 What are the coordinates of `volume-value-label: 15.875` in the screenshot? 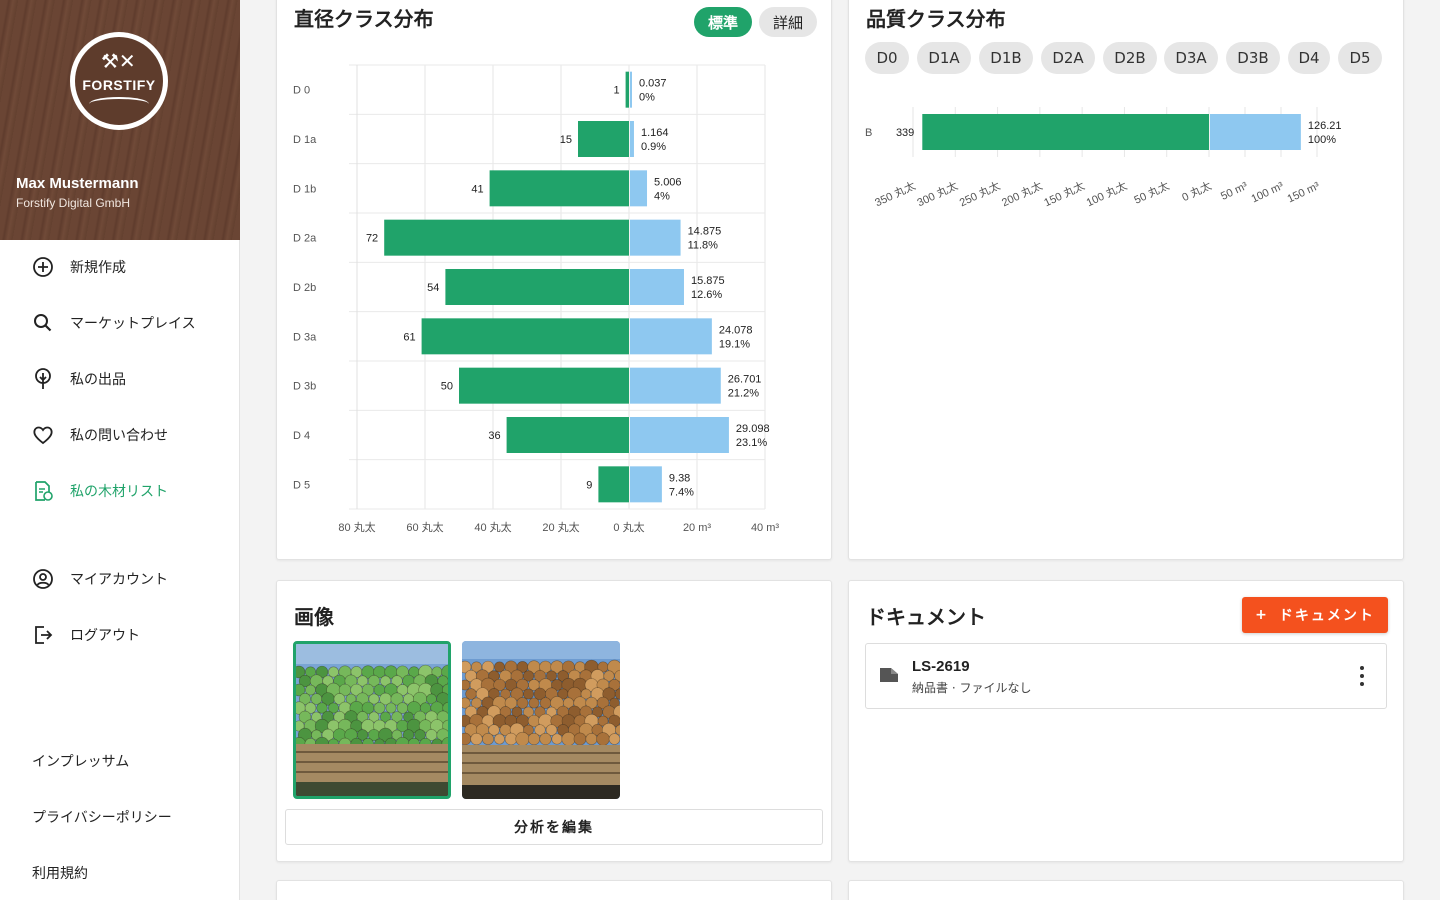 It's located at (708, 281).